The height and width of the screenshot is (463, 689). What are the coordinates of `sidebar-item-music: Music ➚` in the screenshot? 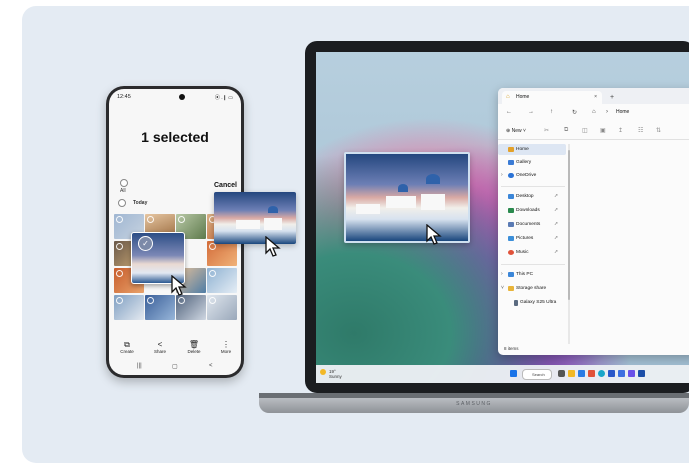 It's located at (532, 252).